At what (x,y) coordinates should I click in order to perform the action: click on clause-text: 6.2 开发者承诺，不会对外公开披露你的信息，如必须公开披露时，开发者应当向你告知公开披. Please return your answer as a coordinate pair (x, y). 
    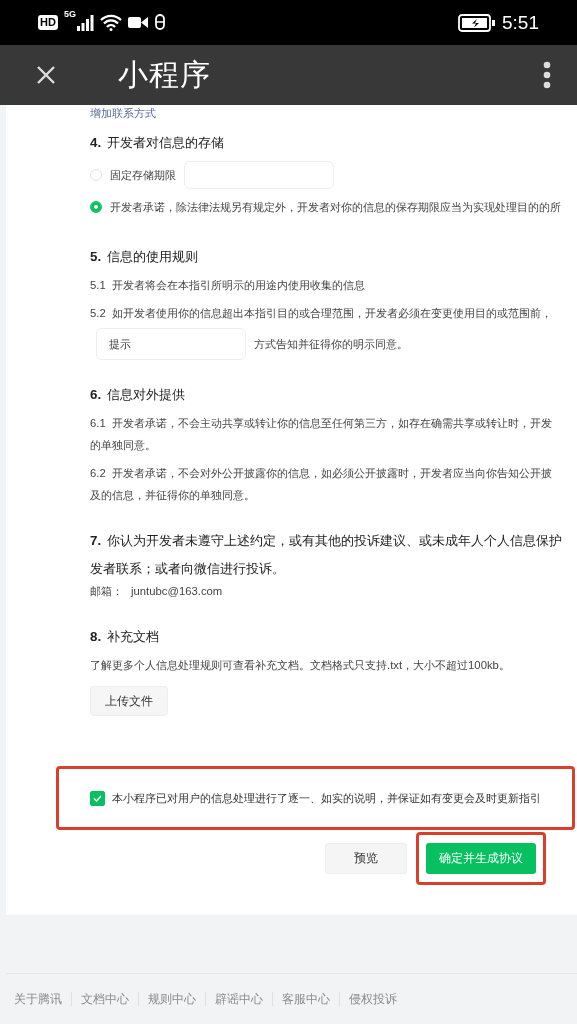
    Looking at the image, I should click on (321, 473).